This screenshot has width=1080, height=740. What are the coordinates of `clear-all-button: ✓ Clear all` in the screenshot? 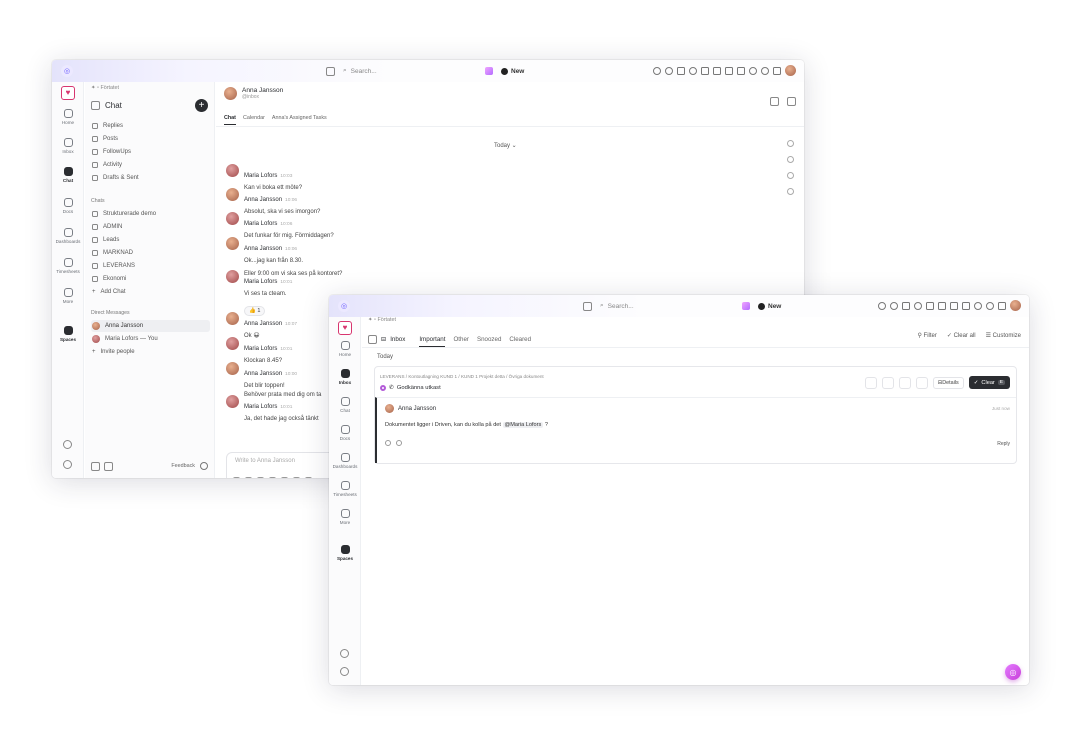 It's located at (961, 335).